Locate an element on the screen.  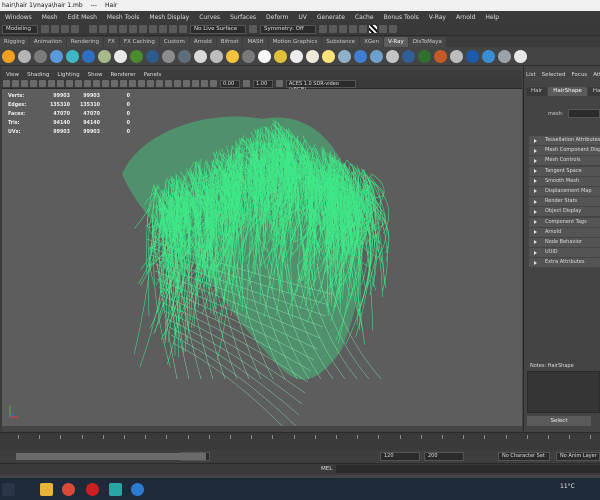
volume-icon is located at coordinates (392, 56).